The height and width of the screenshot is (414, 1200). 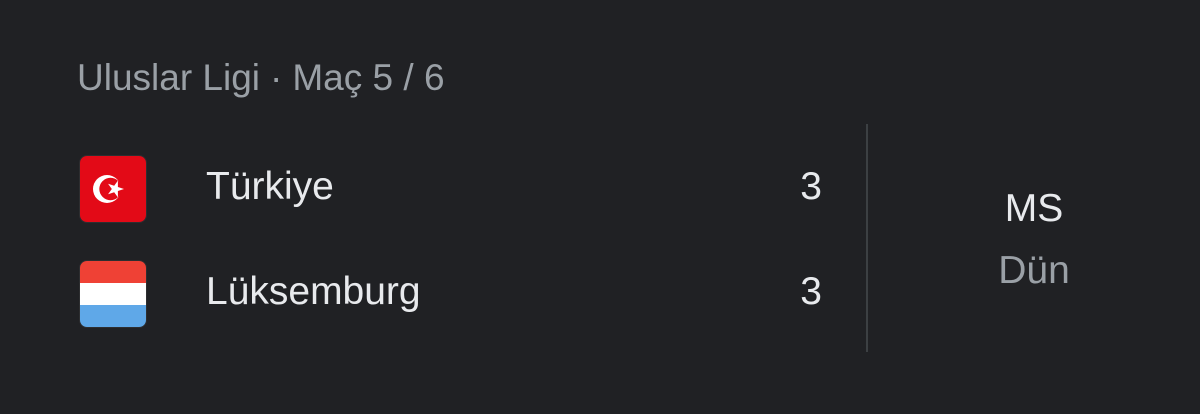 What do you see at coordinates (169, 77) in the screenshot?
I see `competition-name: Uluslar Ligi` at bounding box center [169, 77].